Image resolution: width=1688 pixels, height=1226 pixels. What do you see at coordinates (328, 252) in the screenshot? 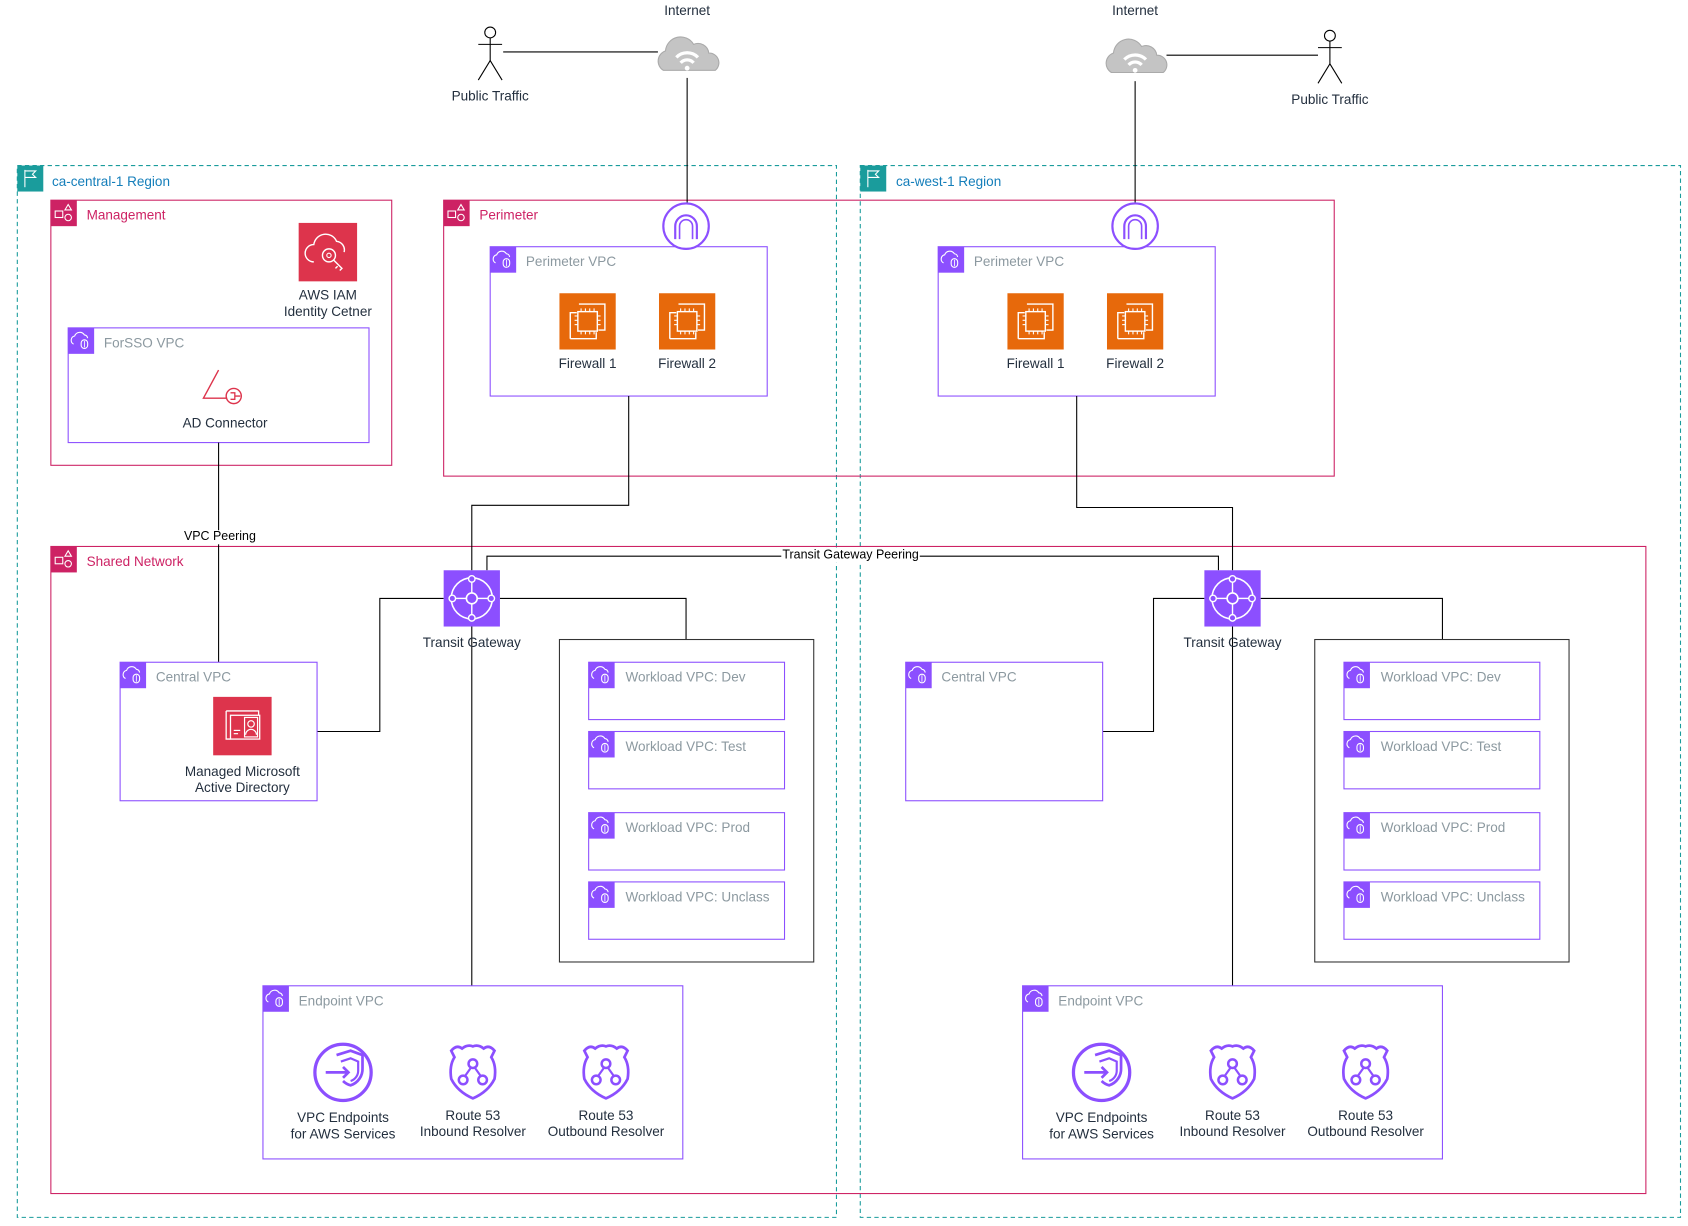
I see `iam-identity-center-icon` at bounding box center [328, 252].